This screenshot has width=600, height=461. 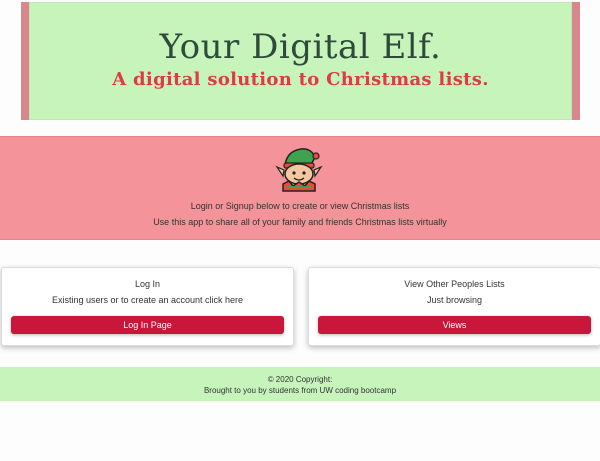 I want to click on elf-icon, so click(x=299, y=170).